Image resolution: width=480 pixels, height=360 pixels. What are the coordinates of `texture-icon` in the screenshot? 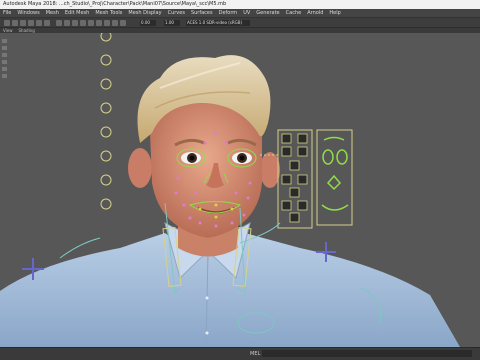 It's located at (91, 23).